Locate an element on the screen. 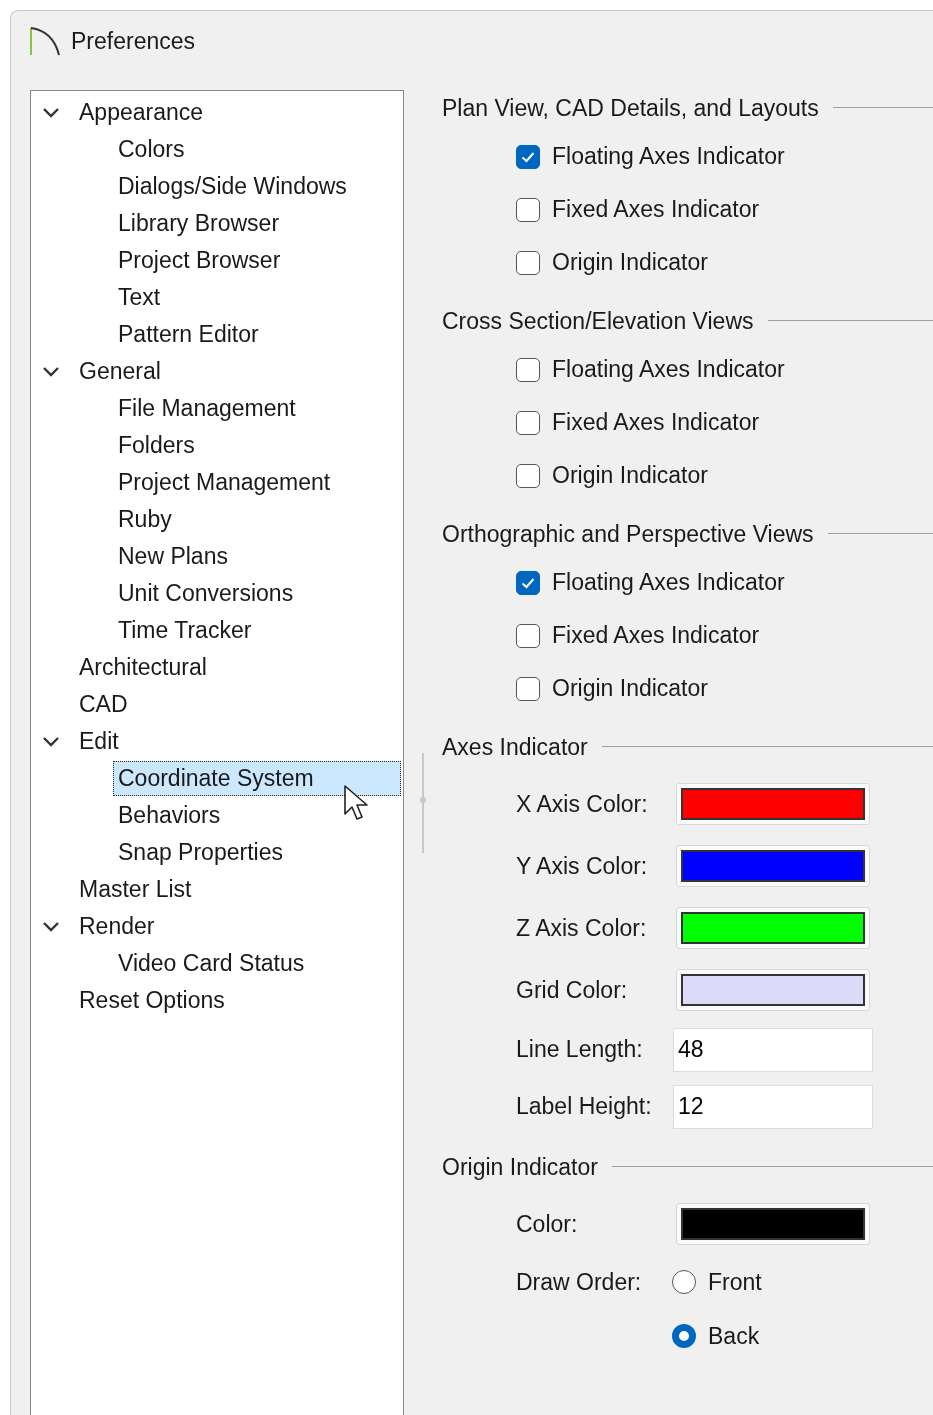 The image size is (933, 1415). tree-item: Ruby is located at coordinates (145, 519).